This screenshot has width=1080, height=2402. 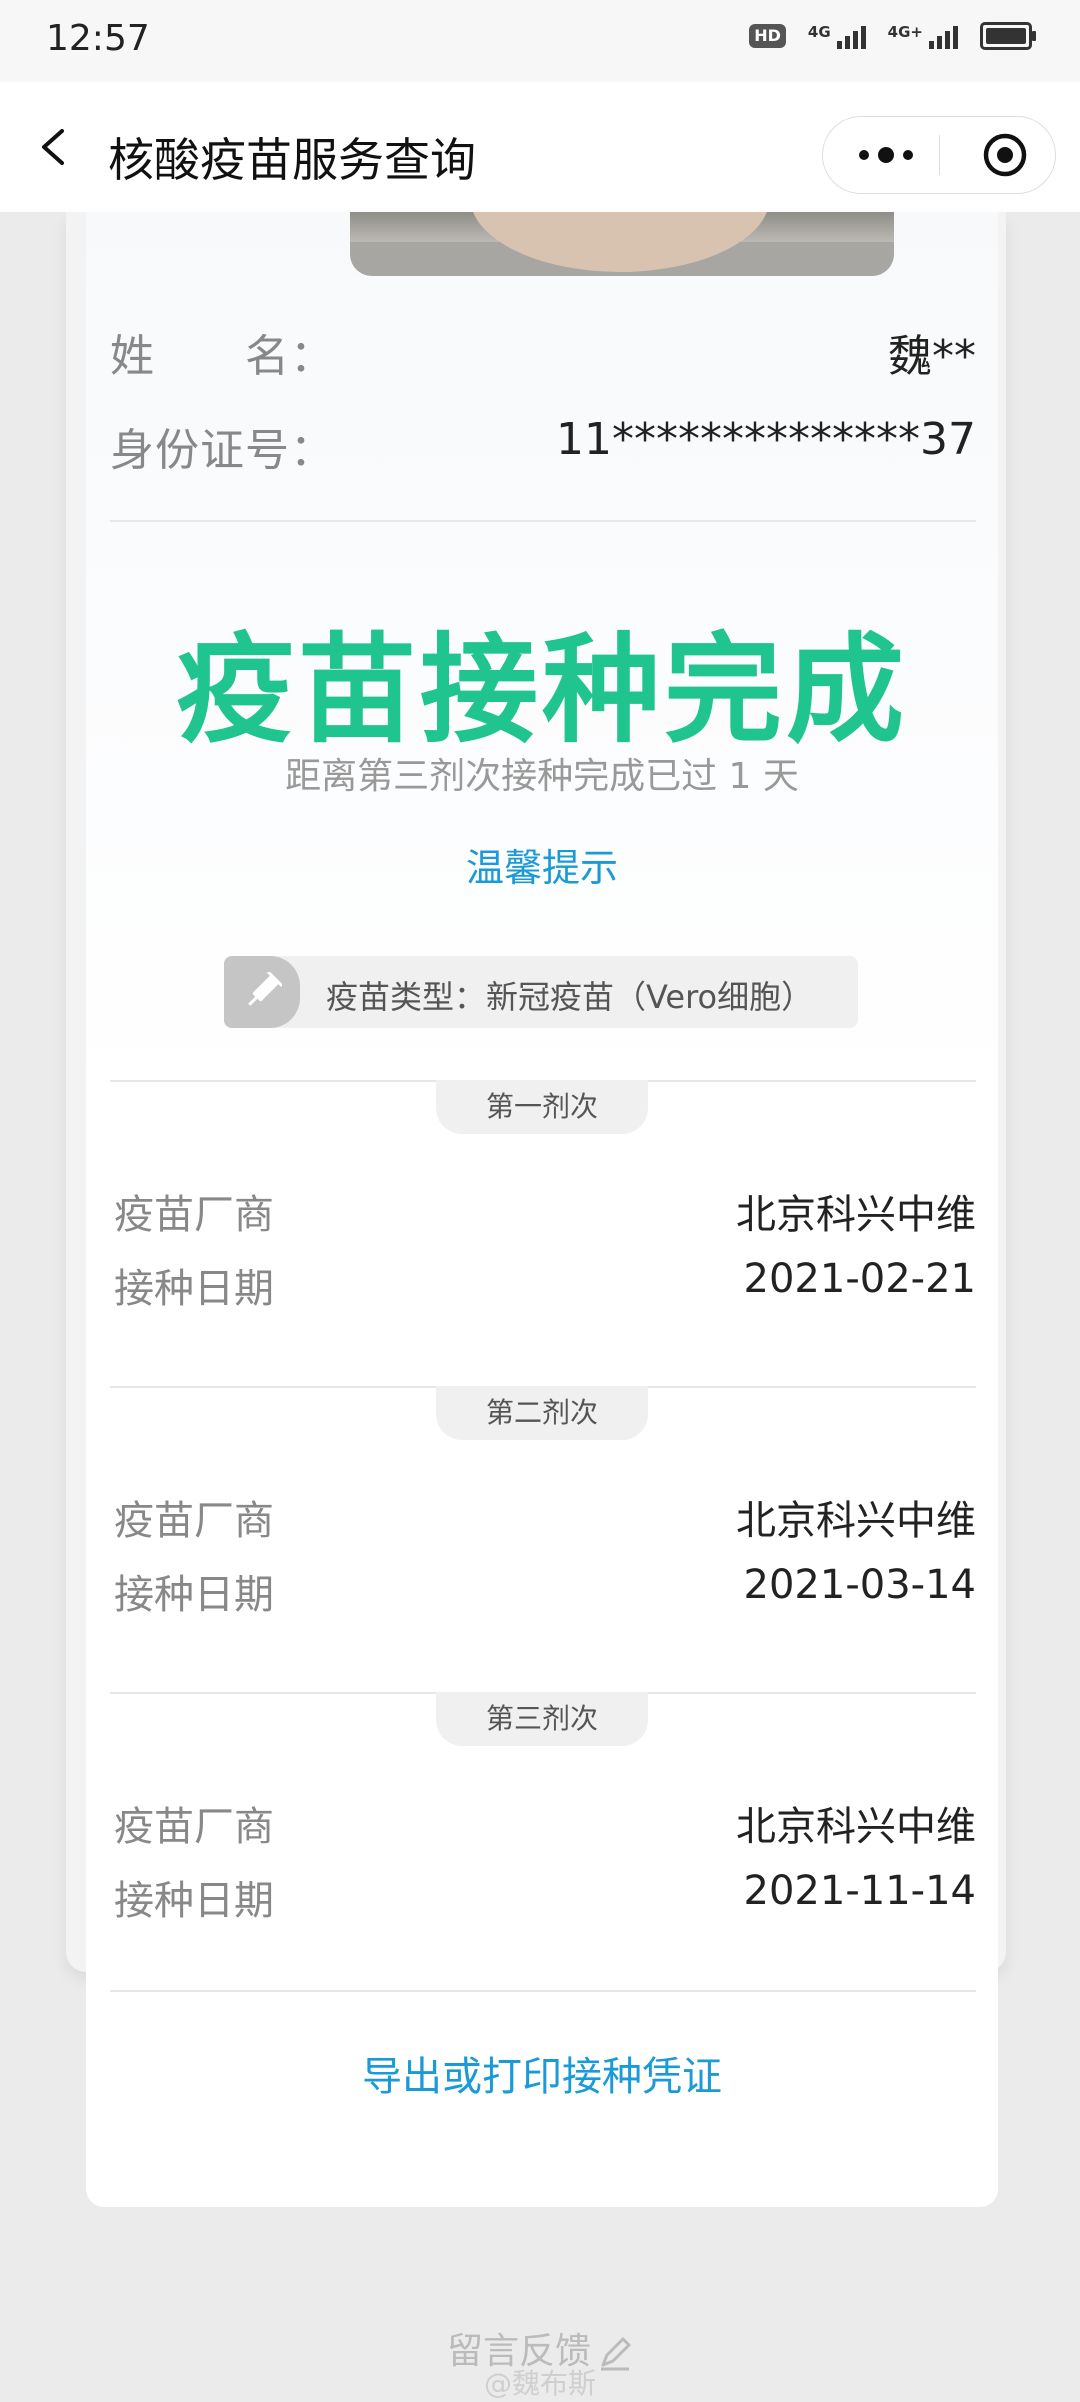 I want to click on vaccination-status-subtitle: 距离第三剂次接种完成已过 1 天, so click(x=542, y=776).